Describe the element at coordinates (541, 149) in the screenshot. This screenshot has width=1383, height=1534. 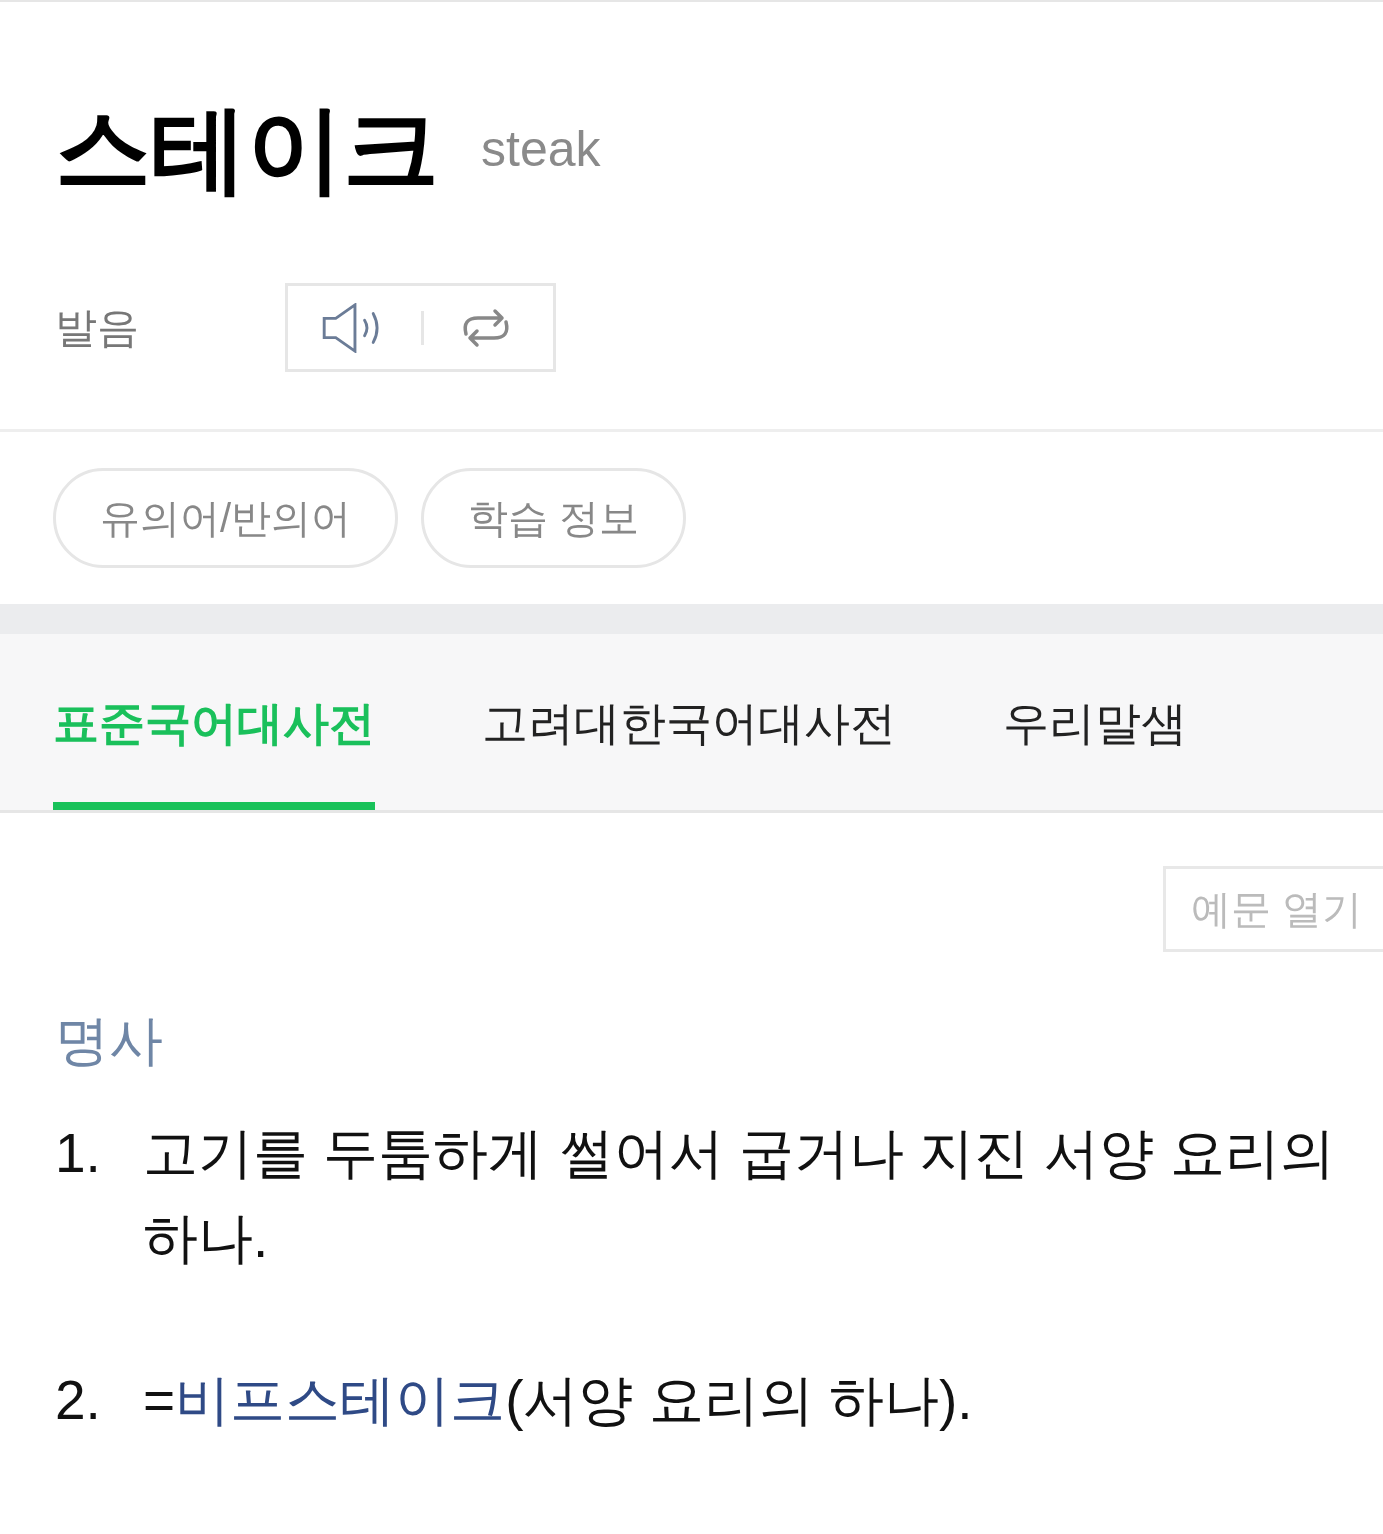
I see `original-word: steak` at that location.